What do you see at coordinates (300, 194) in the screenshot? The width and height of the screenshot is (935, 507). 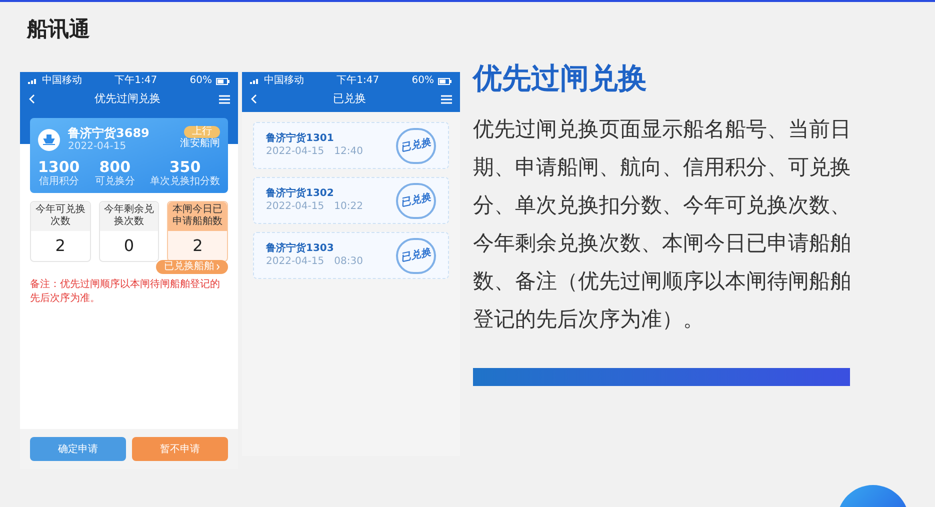 I see `record-ship-name: 鲁济宁货1302` at bounding box center [300, 194].